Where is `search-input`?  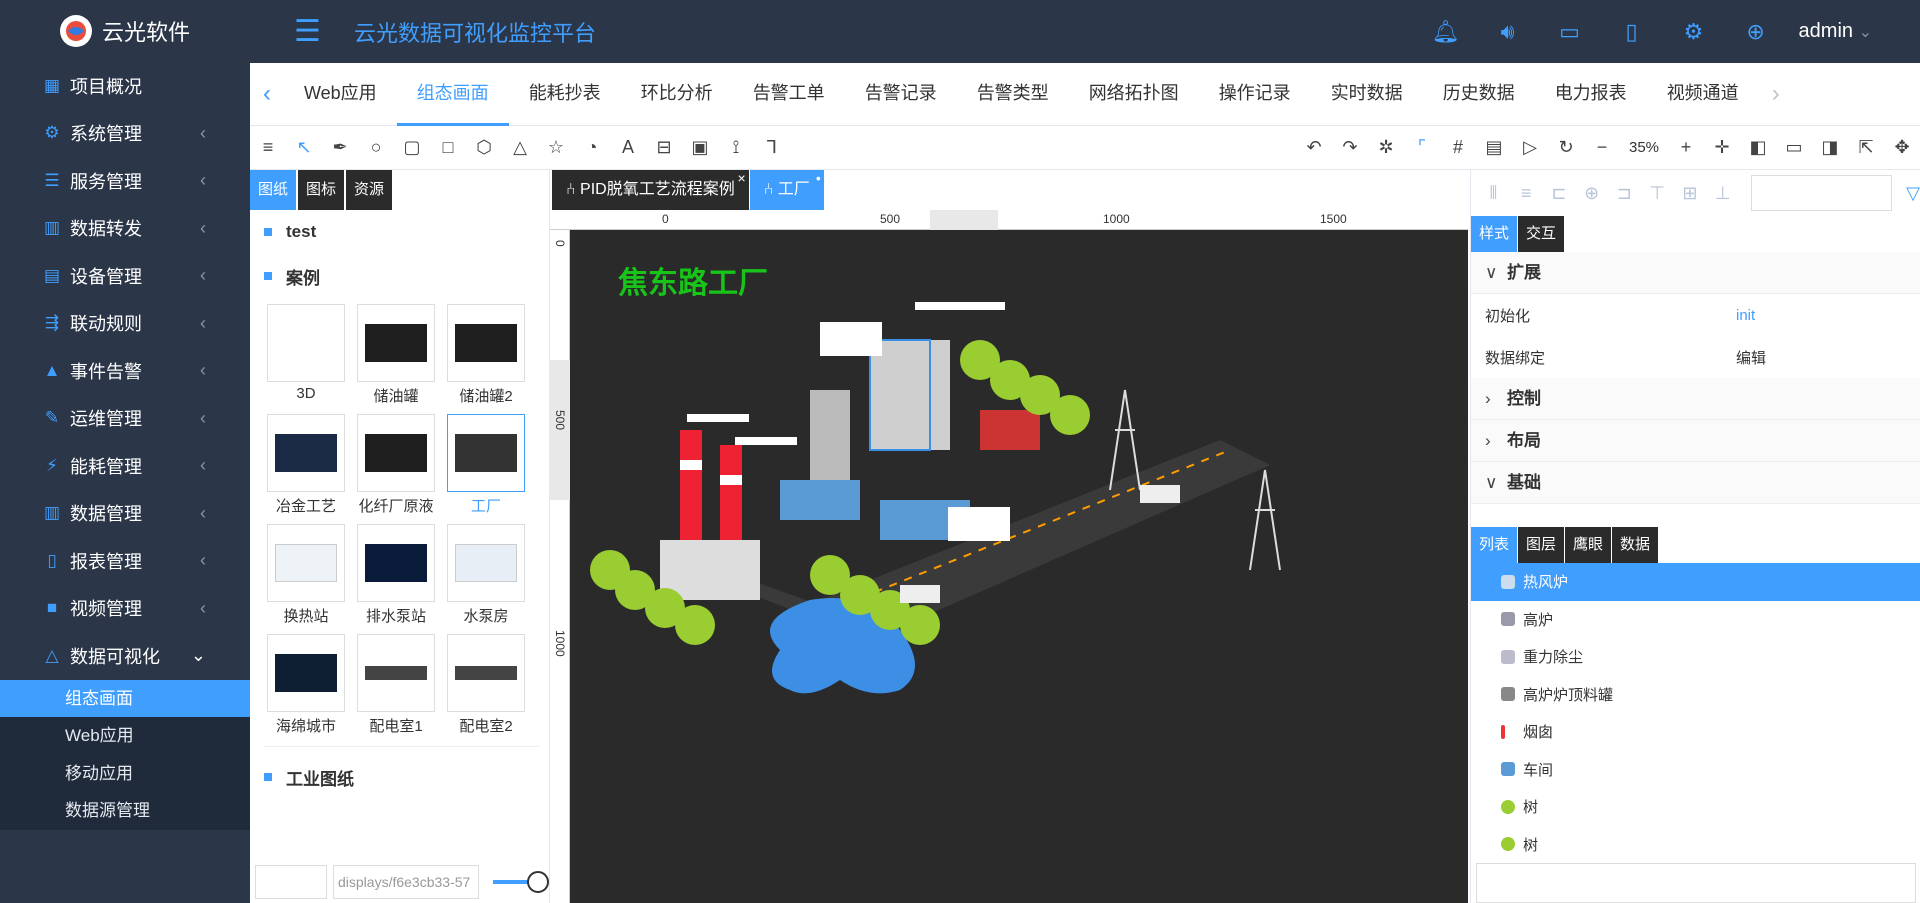 search-input is located at coordinates (1822, 193).